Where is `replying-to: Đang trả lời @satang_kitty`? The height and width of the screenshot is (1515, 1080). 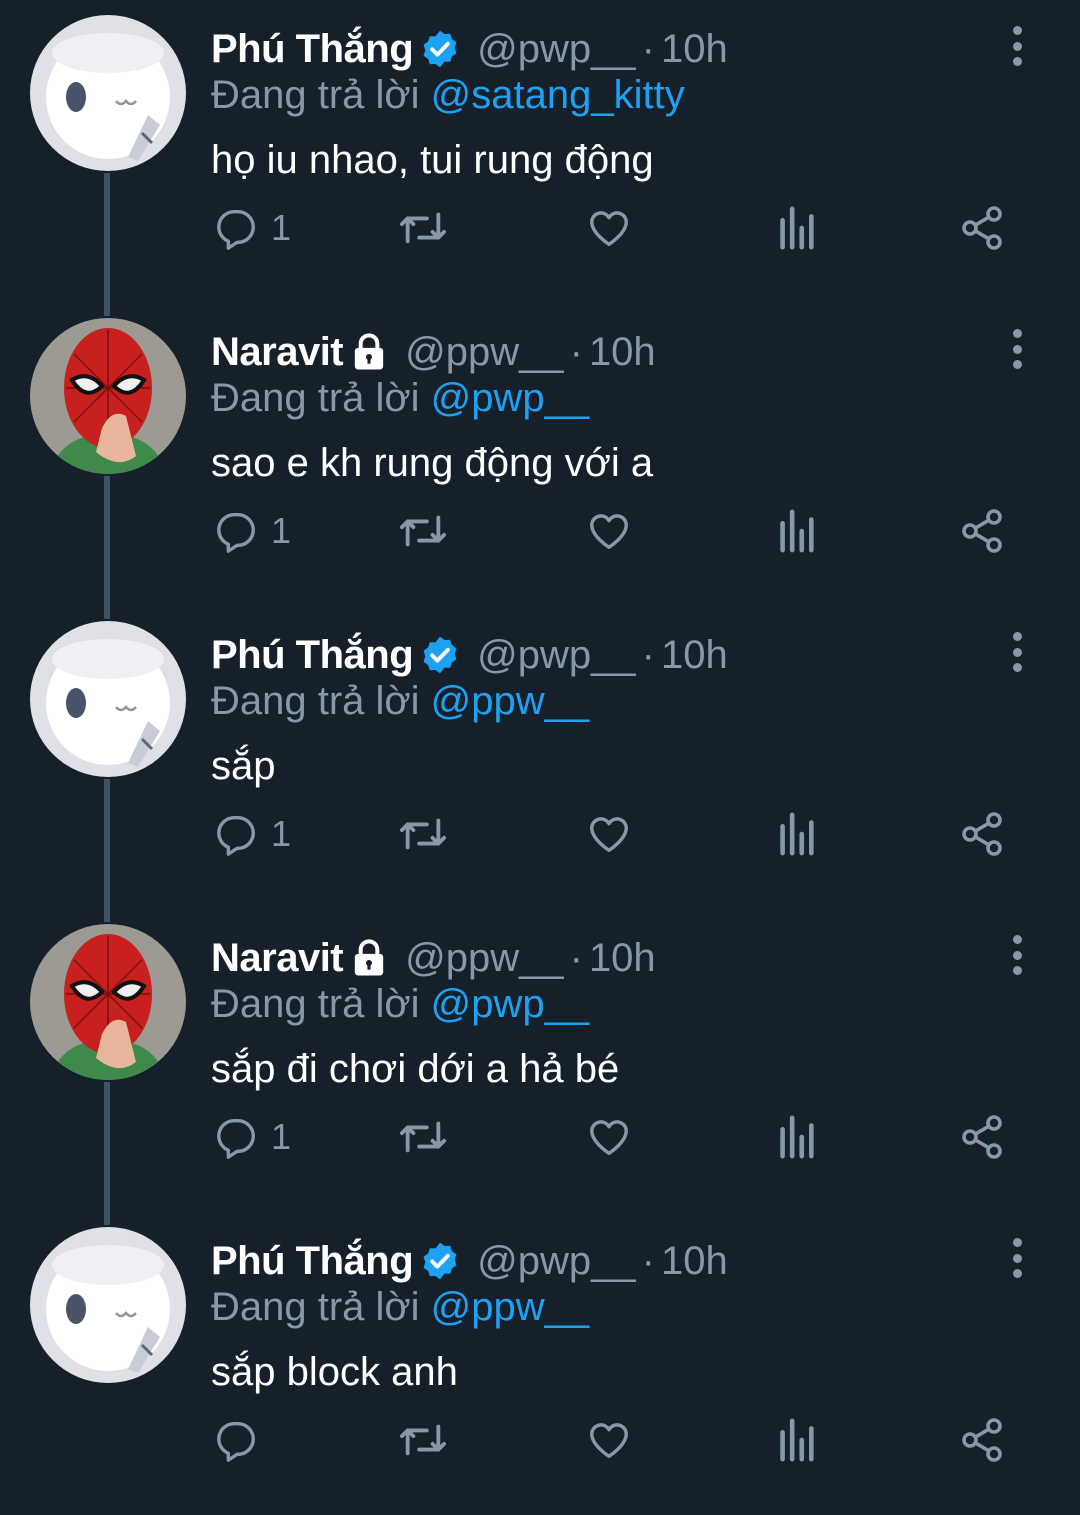
replying-to: Đang trả lời @satang_kitty is located at coordinates (448, 95).